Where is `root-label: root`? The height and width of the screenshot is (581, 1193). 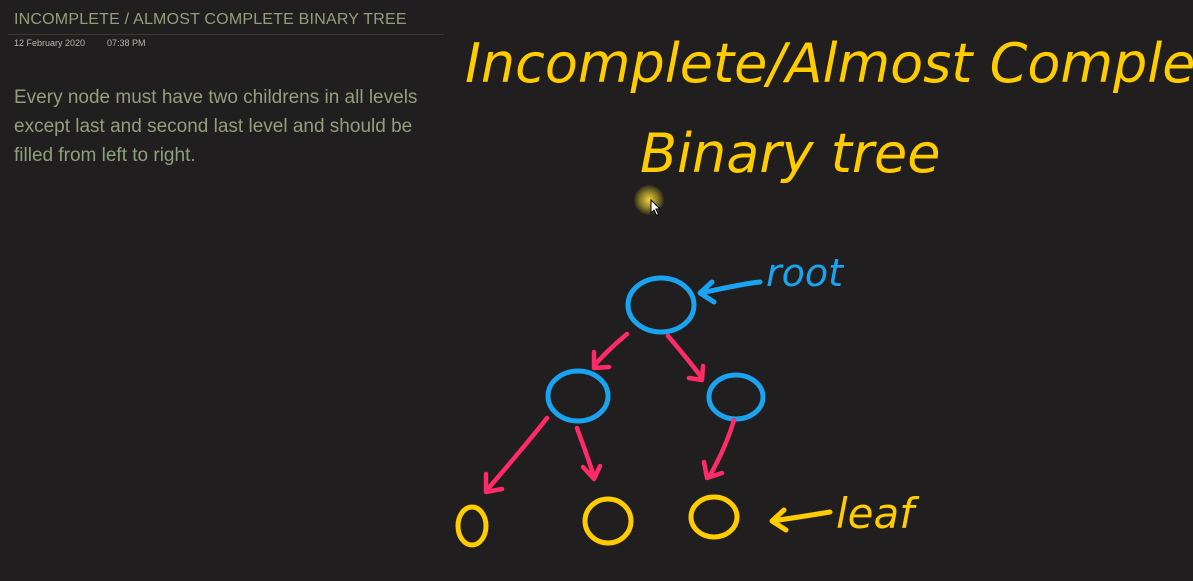 root-label: root is located at coordinates (805, 273).